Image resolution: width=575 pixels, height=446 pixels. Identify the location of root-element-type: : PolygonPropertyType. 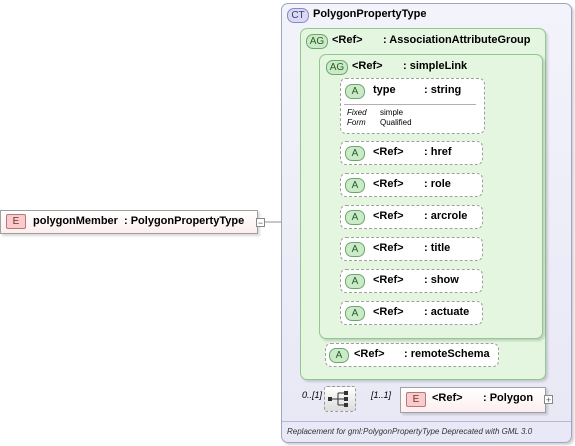
(184, 221).